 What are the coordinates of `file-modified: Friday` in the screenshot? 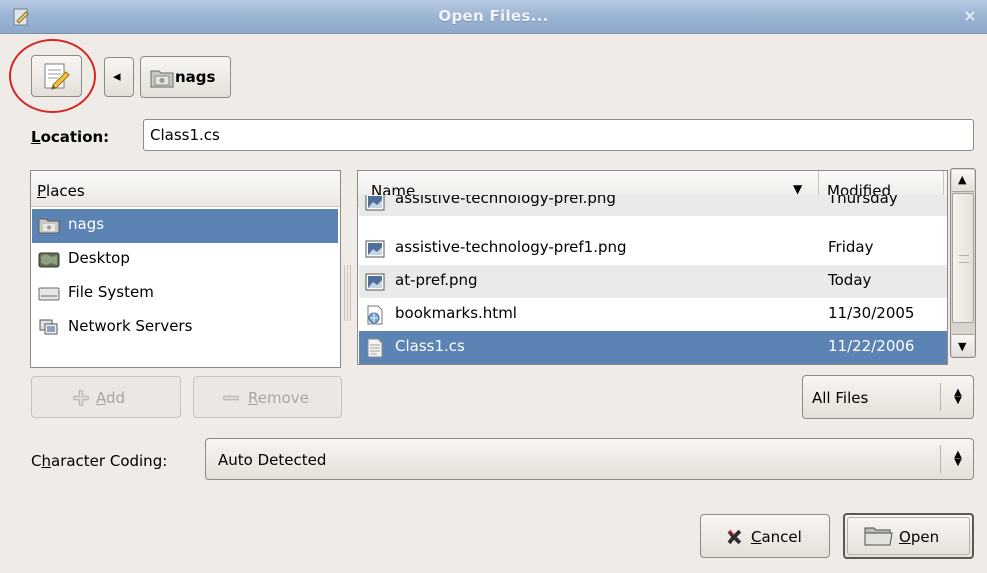 It's located at (851, 247).